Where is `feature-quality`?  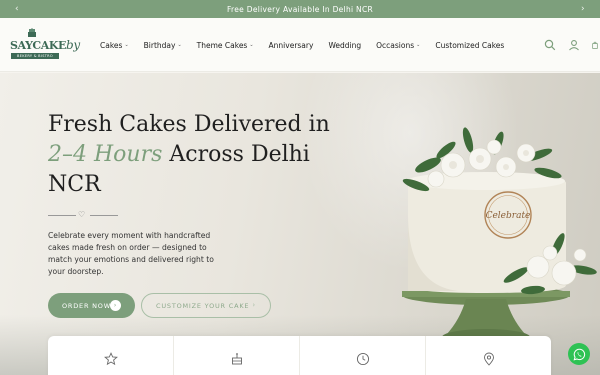
feature-quality is located at coordinates (111, 355).